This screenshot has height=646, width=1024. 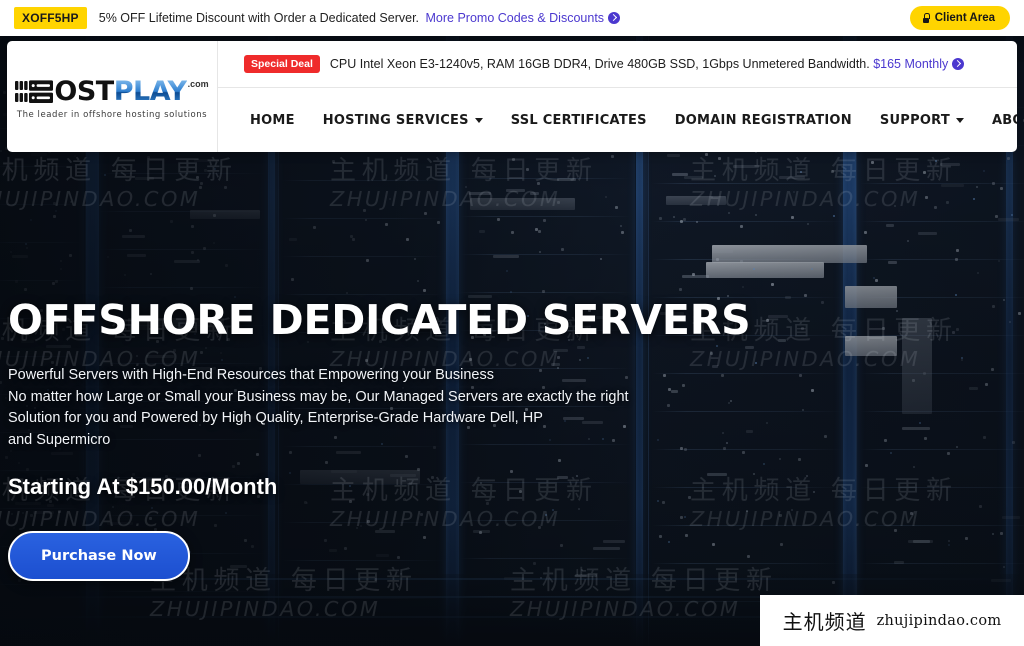 I want to click on nav-item-home: HOME, so click(x=272, y=120).